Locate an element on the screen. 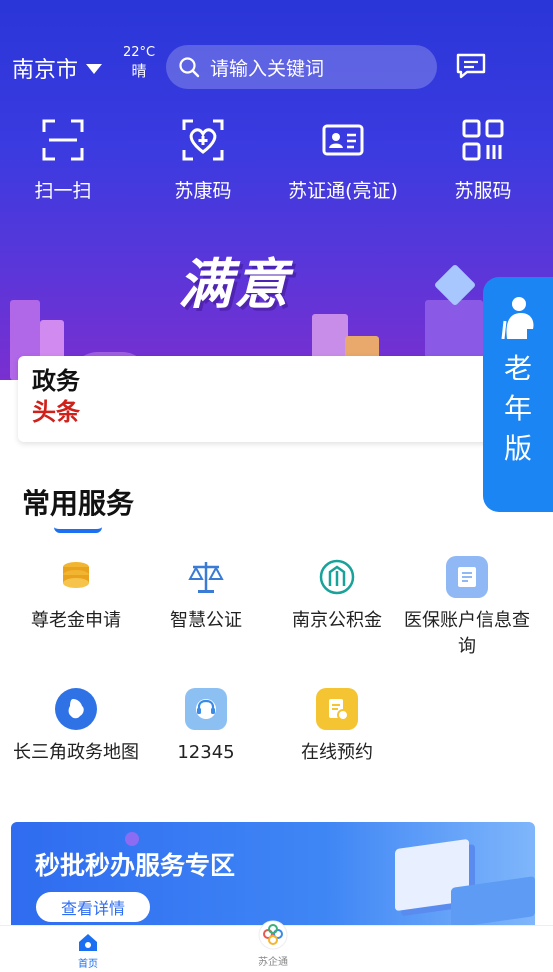 This screenshot has height=972, width=553. gov-headlines-title: 政务 is located at coordinates (56, 381).